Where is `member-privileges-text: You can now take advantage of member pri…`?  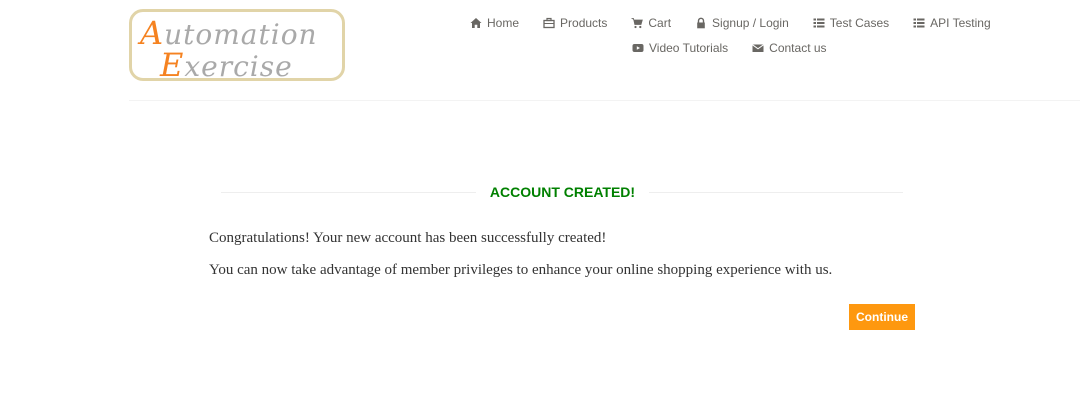
member-privileges-text: You can now take advantage of member pri… is located at coordinates (521, 270).